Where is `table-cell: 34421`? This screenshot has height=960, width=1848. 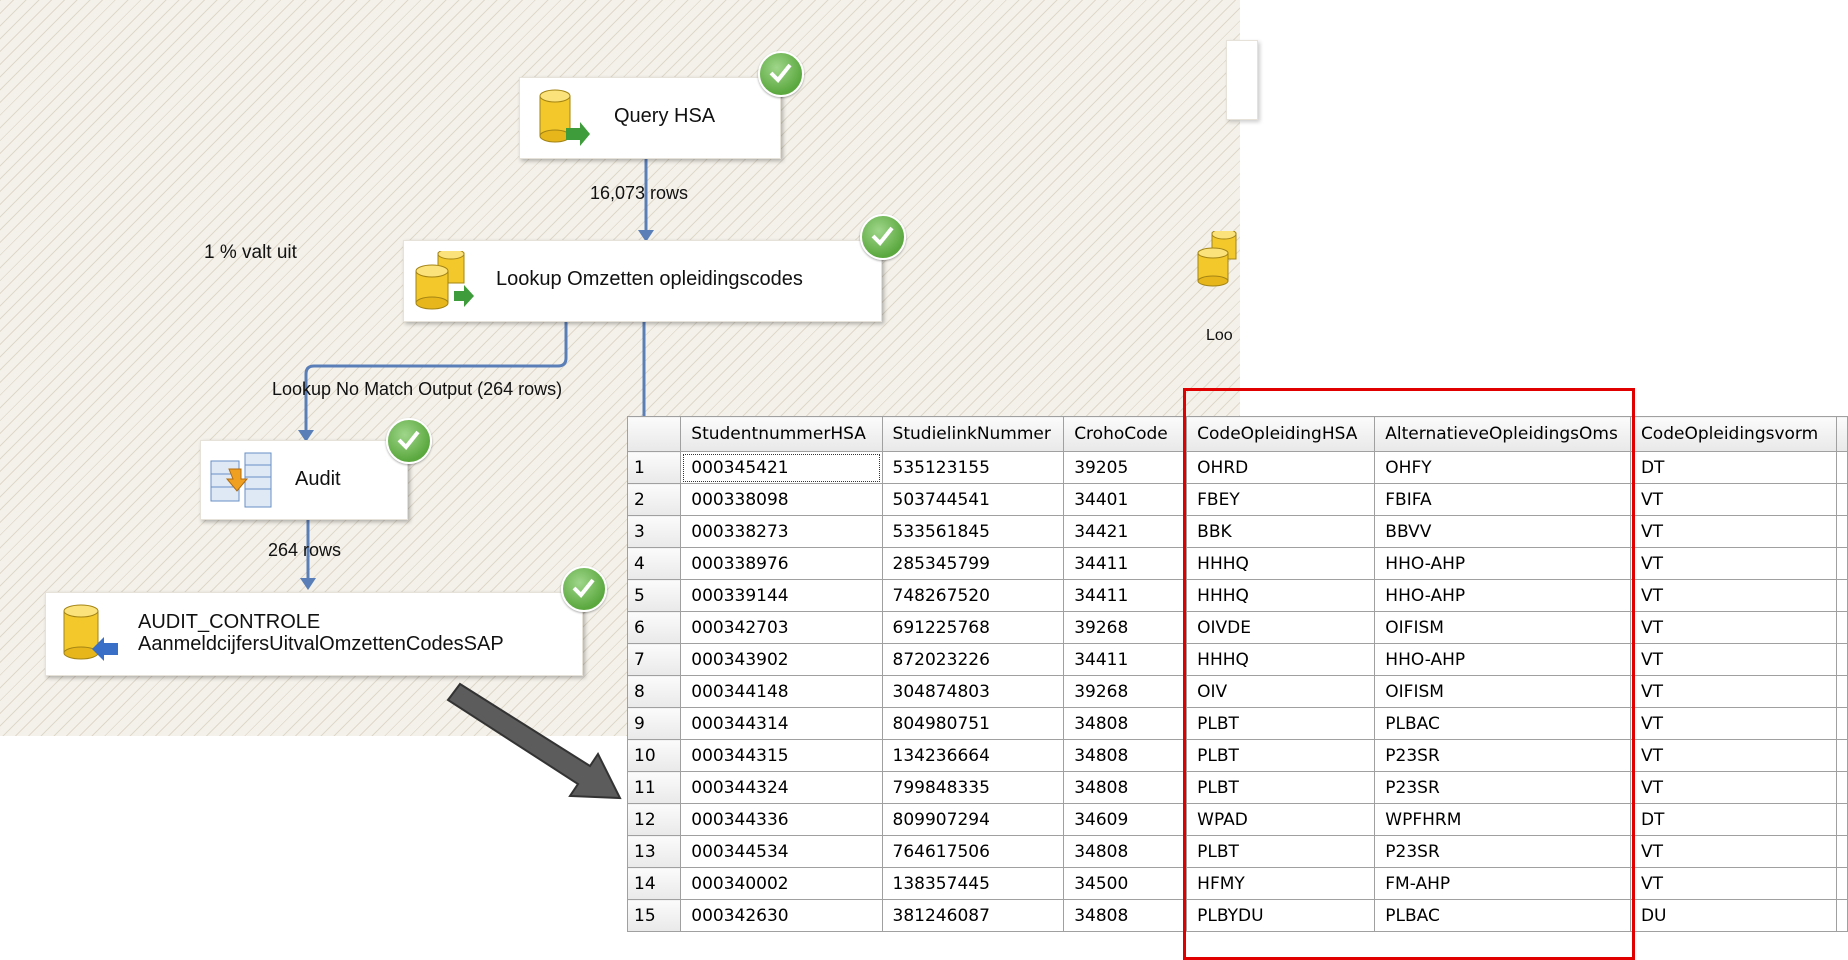 table-cell: 34421 is located at coordinates (1125, 531).